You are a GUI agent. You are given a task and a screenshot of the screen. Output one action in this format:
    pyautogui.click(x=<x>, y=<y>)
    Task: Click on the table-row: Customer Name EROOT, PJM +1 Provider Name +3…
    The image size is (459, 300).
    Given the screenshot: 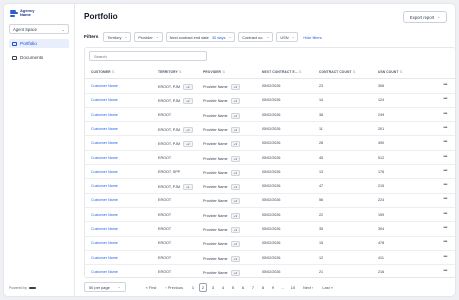 What is the action you would take?
    pyautogui.click(x=270, y=186)
    